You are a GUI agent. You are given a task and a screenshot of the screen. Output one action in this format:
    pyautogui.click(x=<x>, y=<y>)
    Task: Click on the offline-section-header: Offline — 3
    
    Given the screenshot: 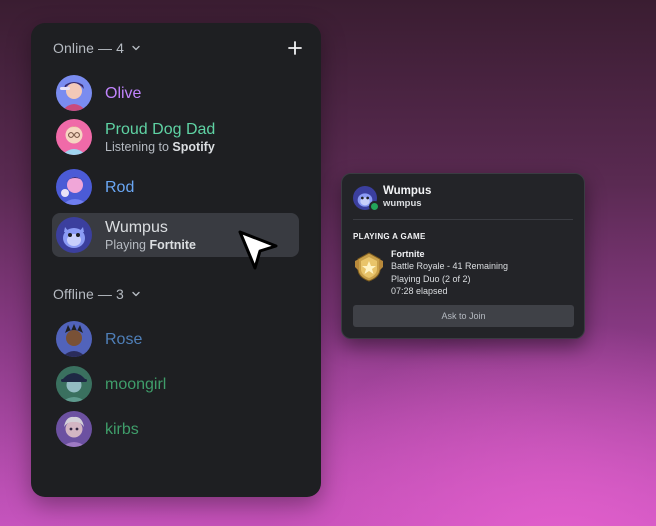 What is the action you would take?
    pyautogui.click(x=97, y=294)
    